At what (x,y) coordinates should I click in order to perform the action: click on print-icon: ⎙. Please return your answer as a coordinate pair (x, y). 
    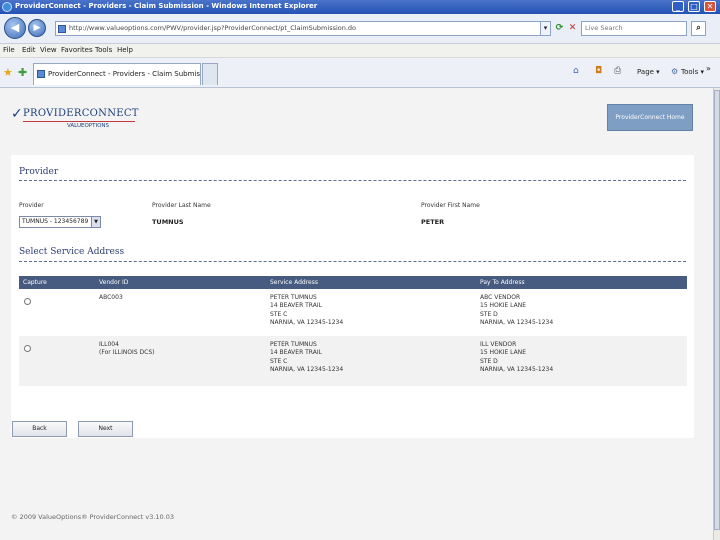
    Looking at the image, I should click on (617, 71).